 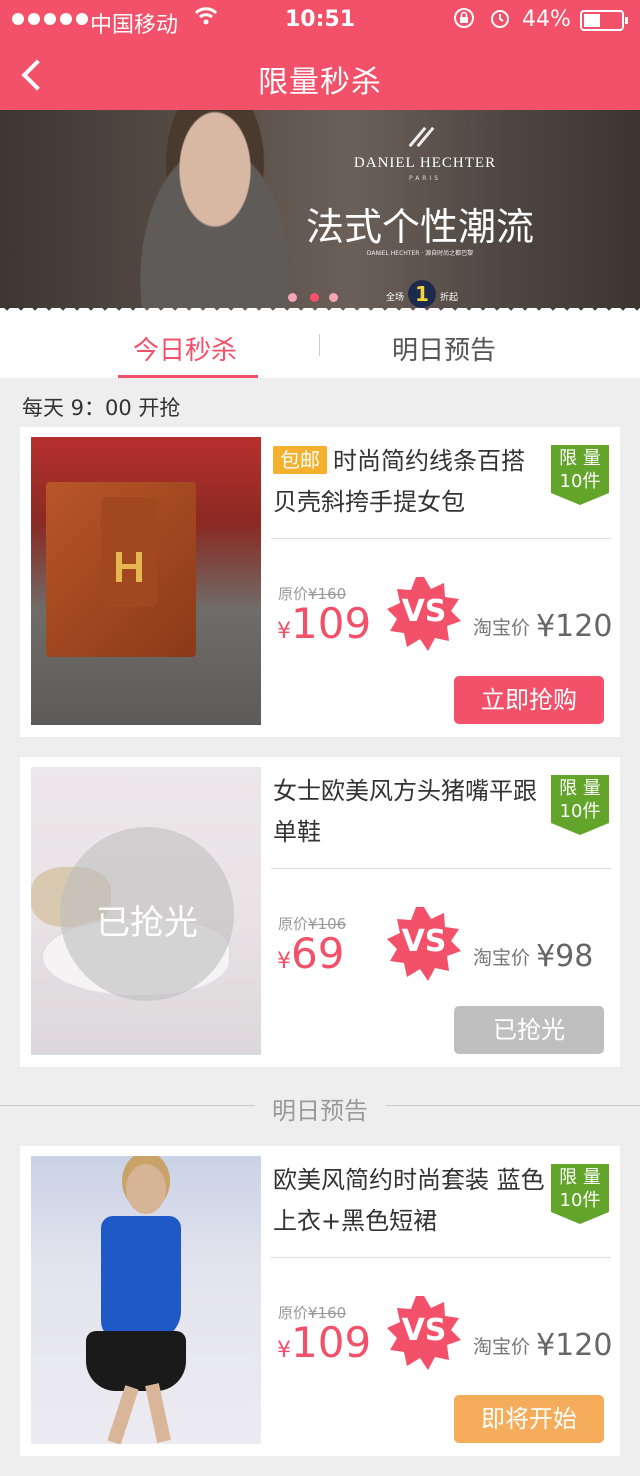 I want to click on taobao-price: 淘宝价 ¥98, so click(x=533, y=956).